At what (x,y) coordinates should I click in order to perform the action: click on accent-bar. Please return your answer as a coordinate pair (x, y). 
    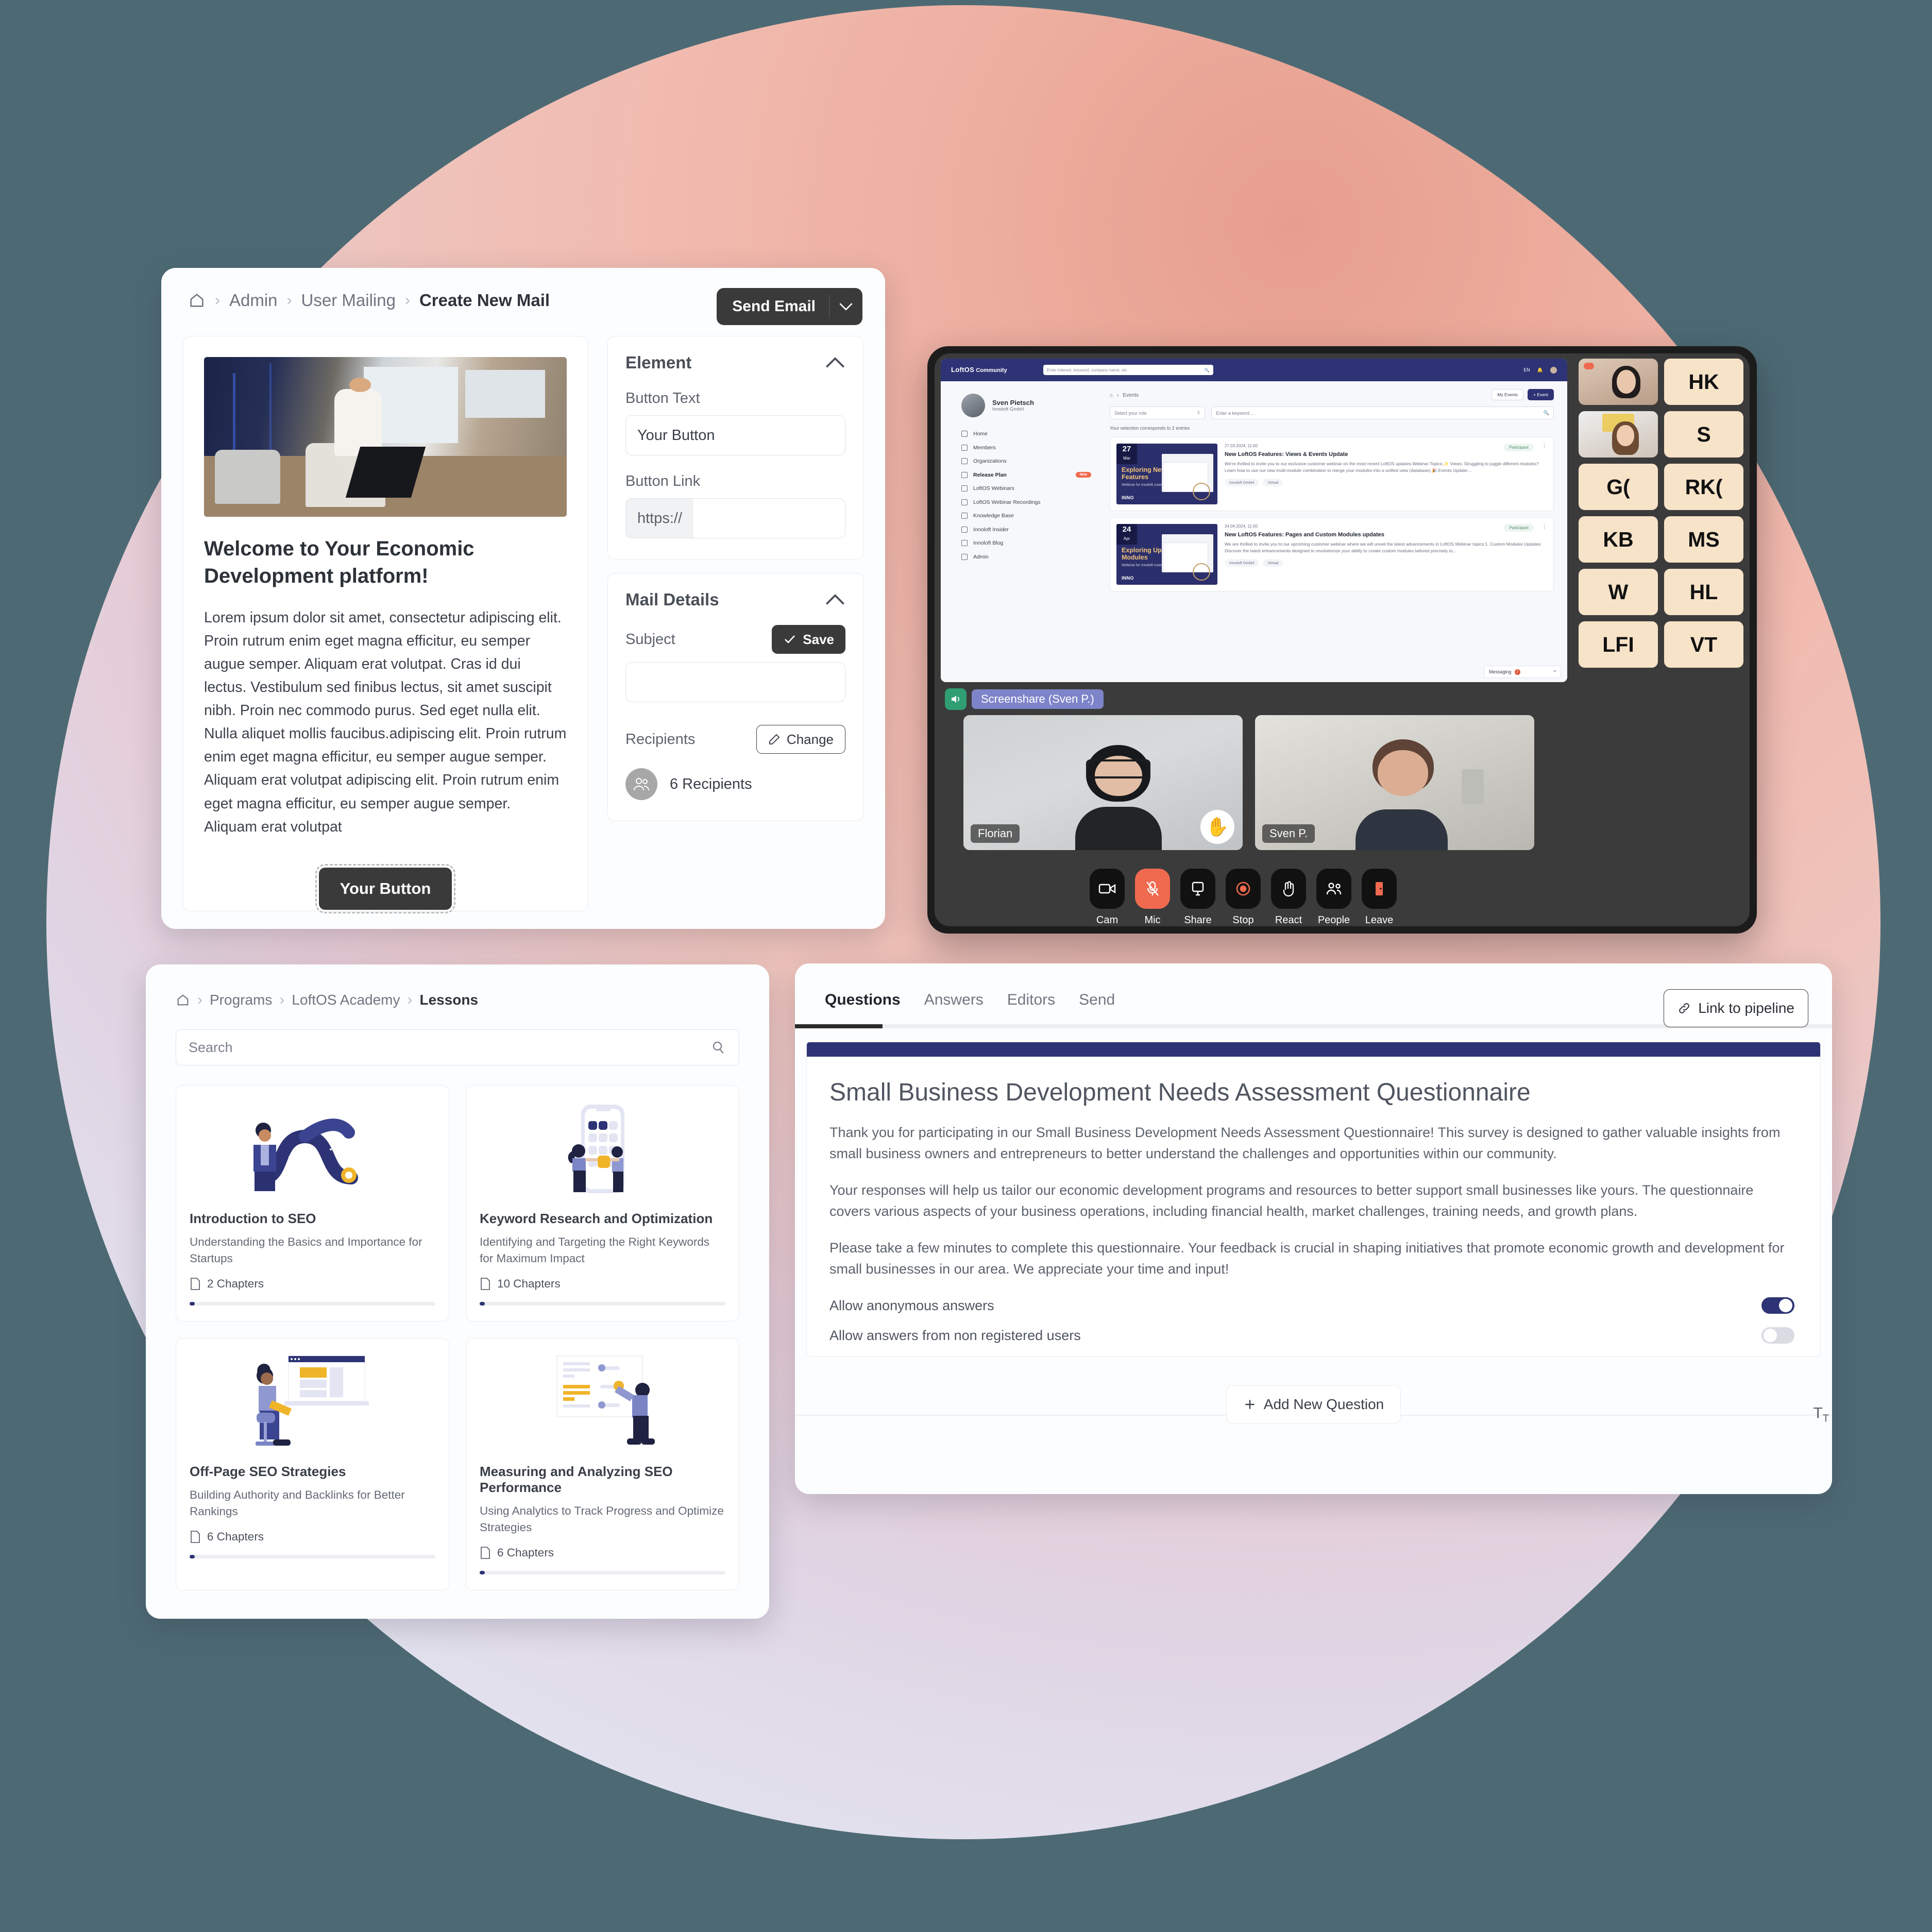
    Looking at the image, I should click on (1313, 1049).